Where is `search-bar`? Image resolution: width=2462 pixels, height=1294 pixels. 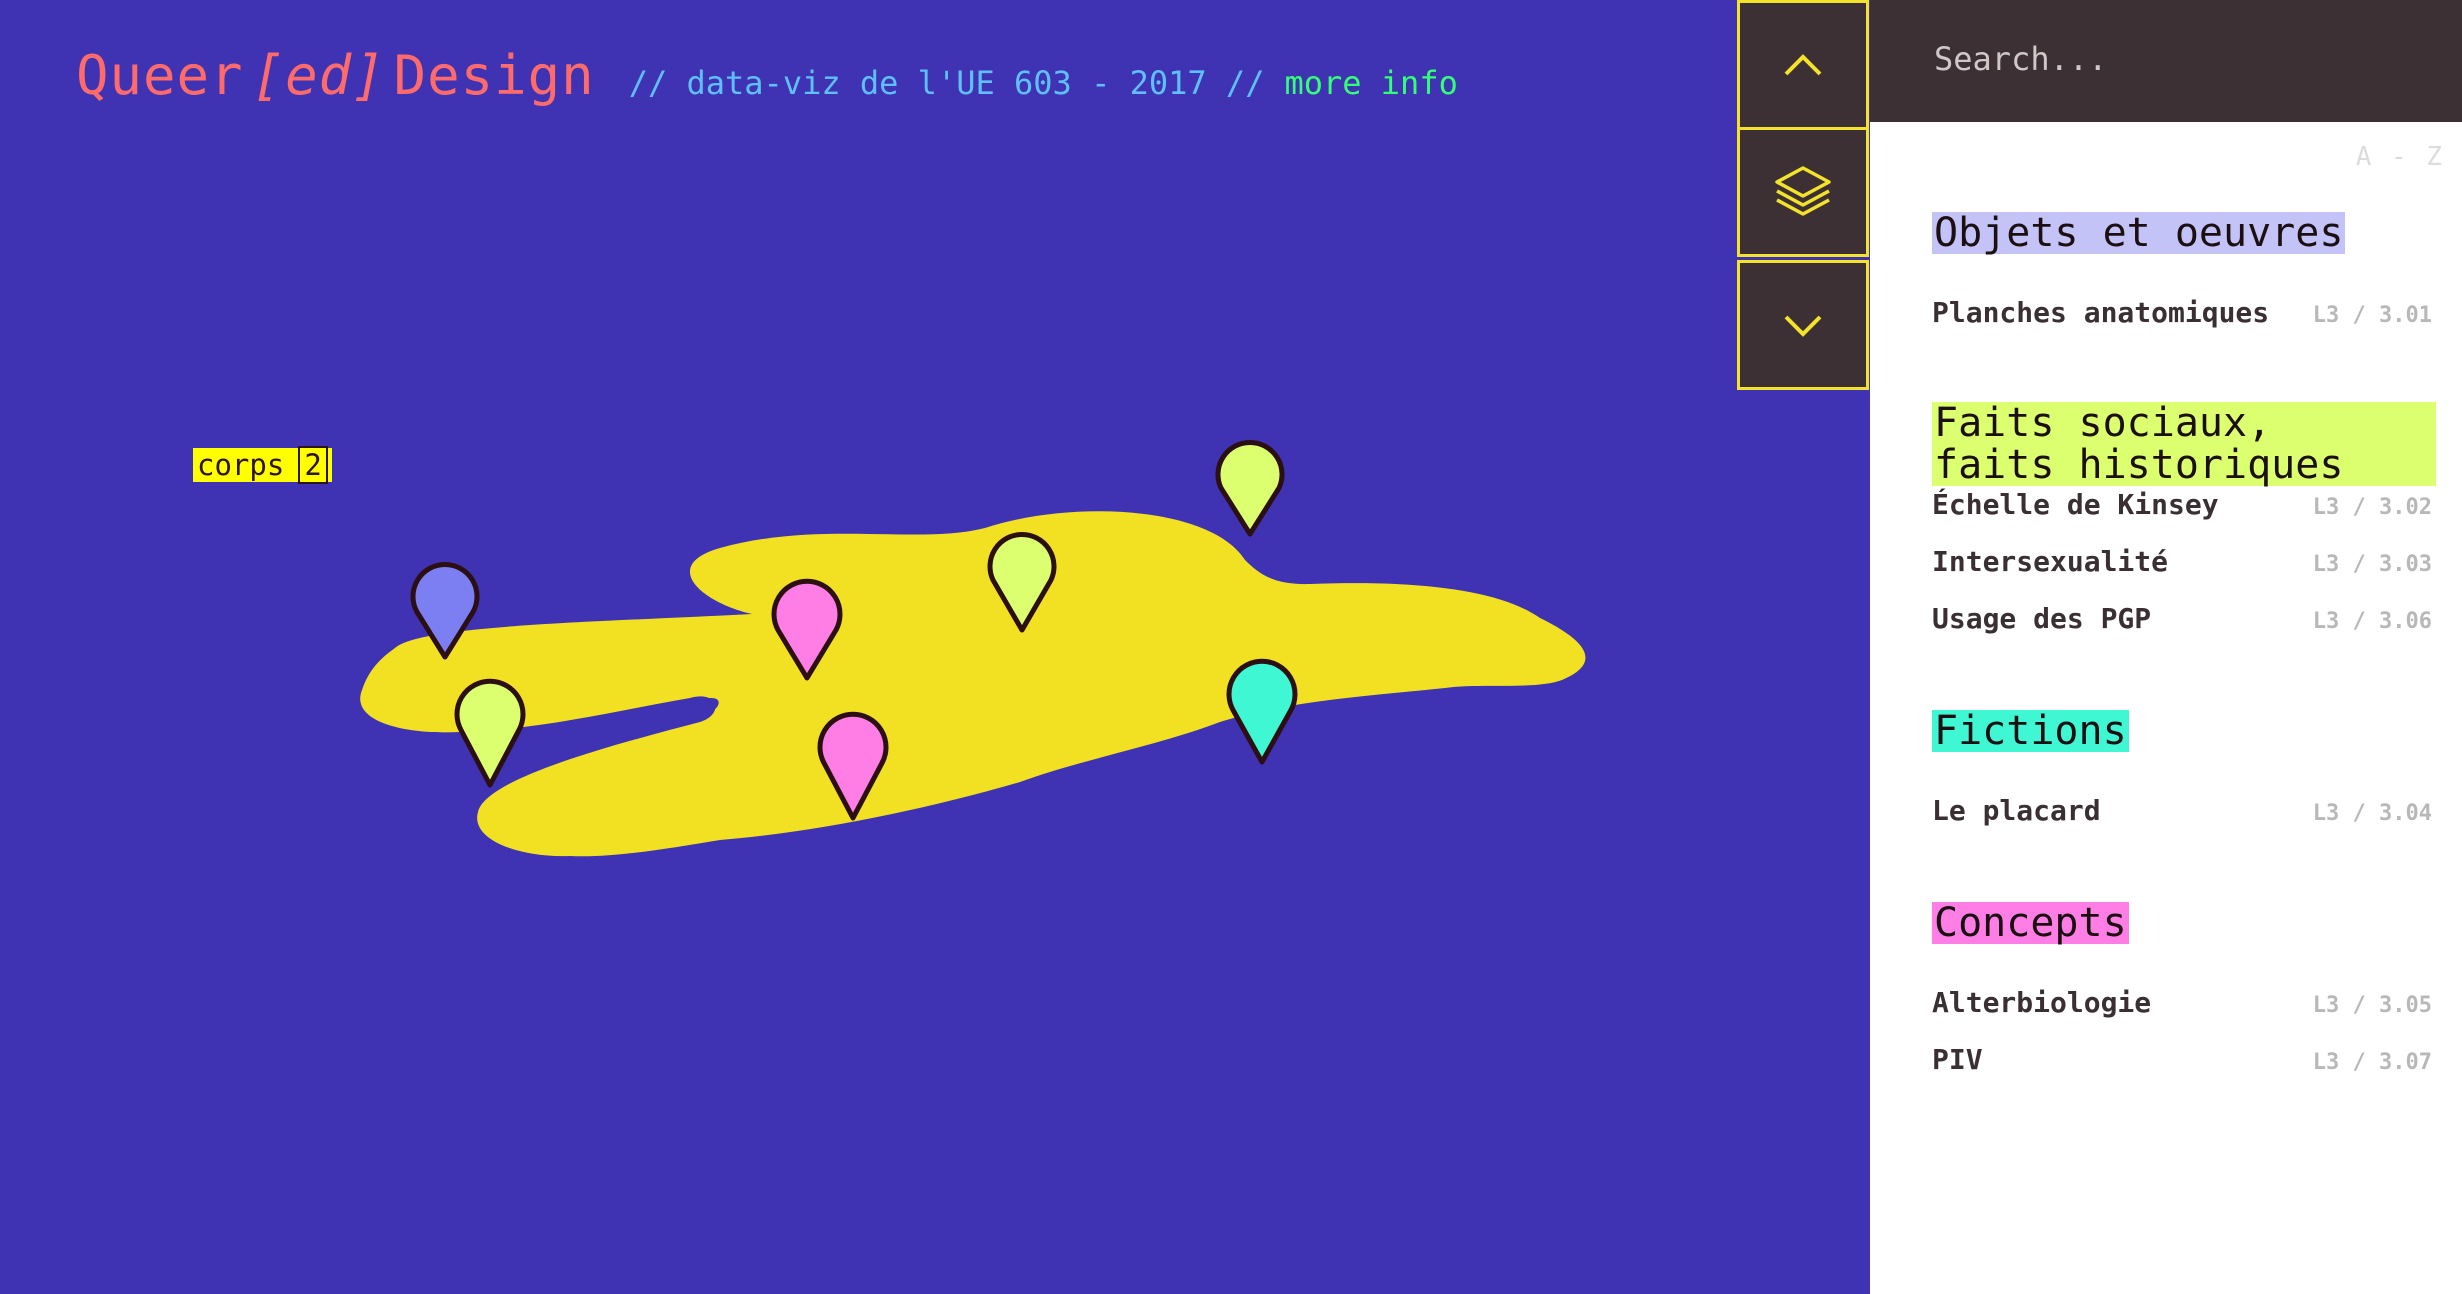 search-bar is located at coordinates (2166, 61).